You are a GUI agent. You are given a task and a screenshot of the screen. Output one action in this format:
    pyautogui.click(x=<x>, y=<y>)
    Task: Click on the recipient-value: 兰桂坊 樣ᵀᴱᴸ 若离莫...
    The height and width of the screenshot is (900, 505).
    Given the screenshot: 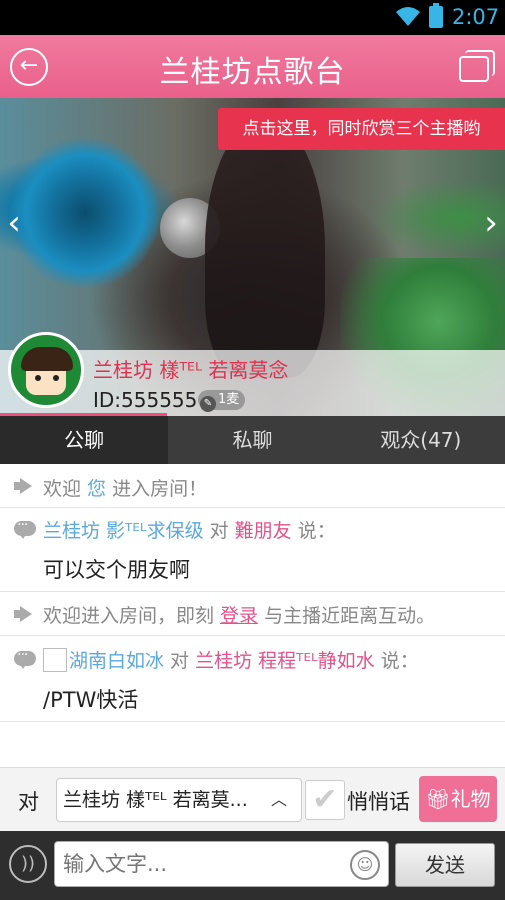 What is the action you would take?
    pyautogui.click(x=155, y=800)
    